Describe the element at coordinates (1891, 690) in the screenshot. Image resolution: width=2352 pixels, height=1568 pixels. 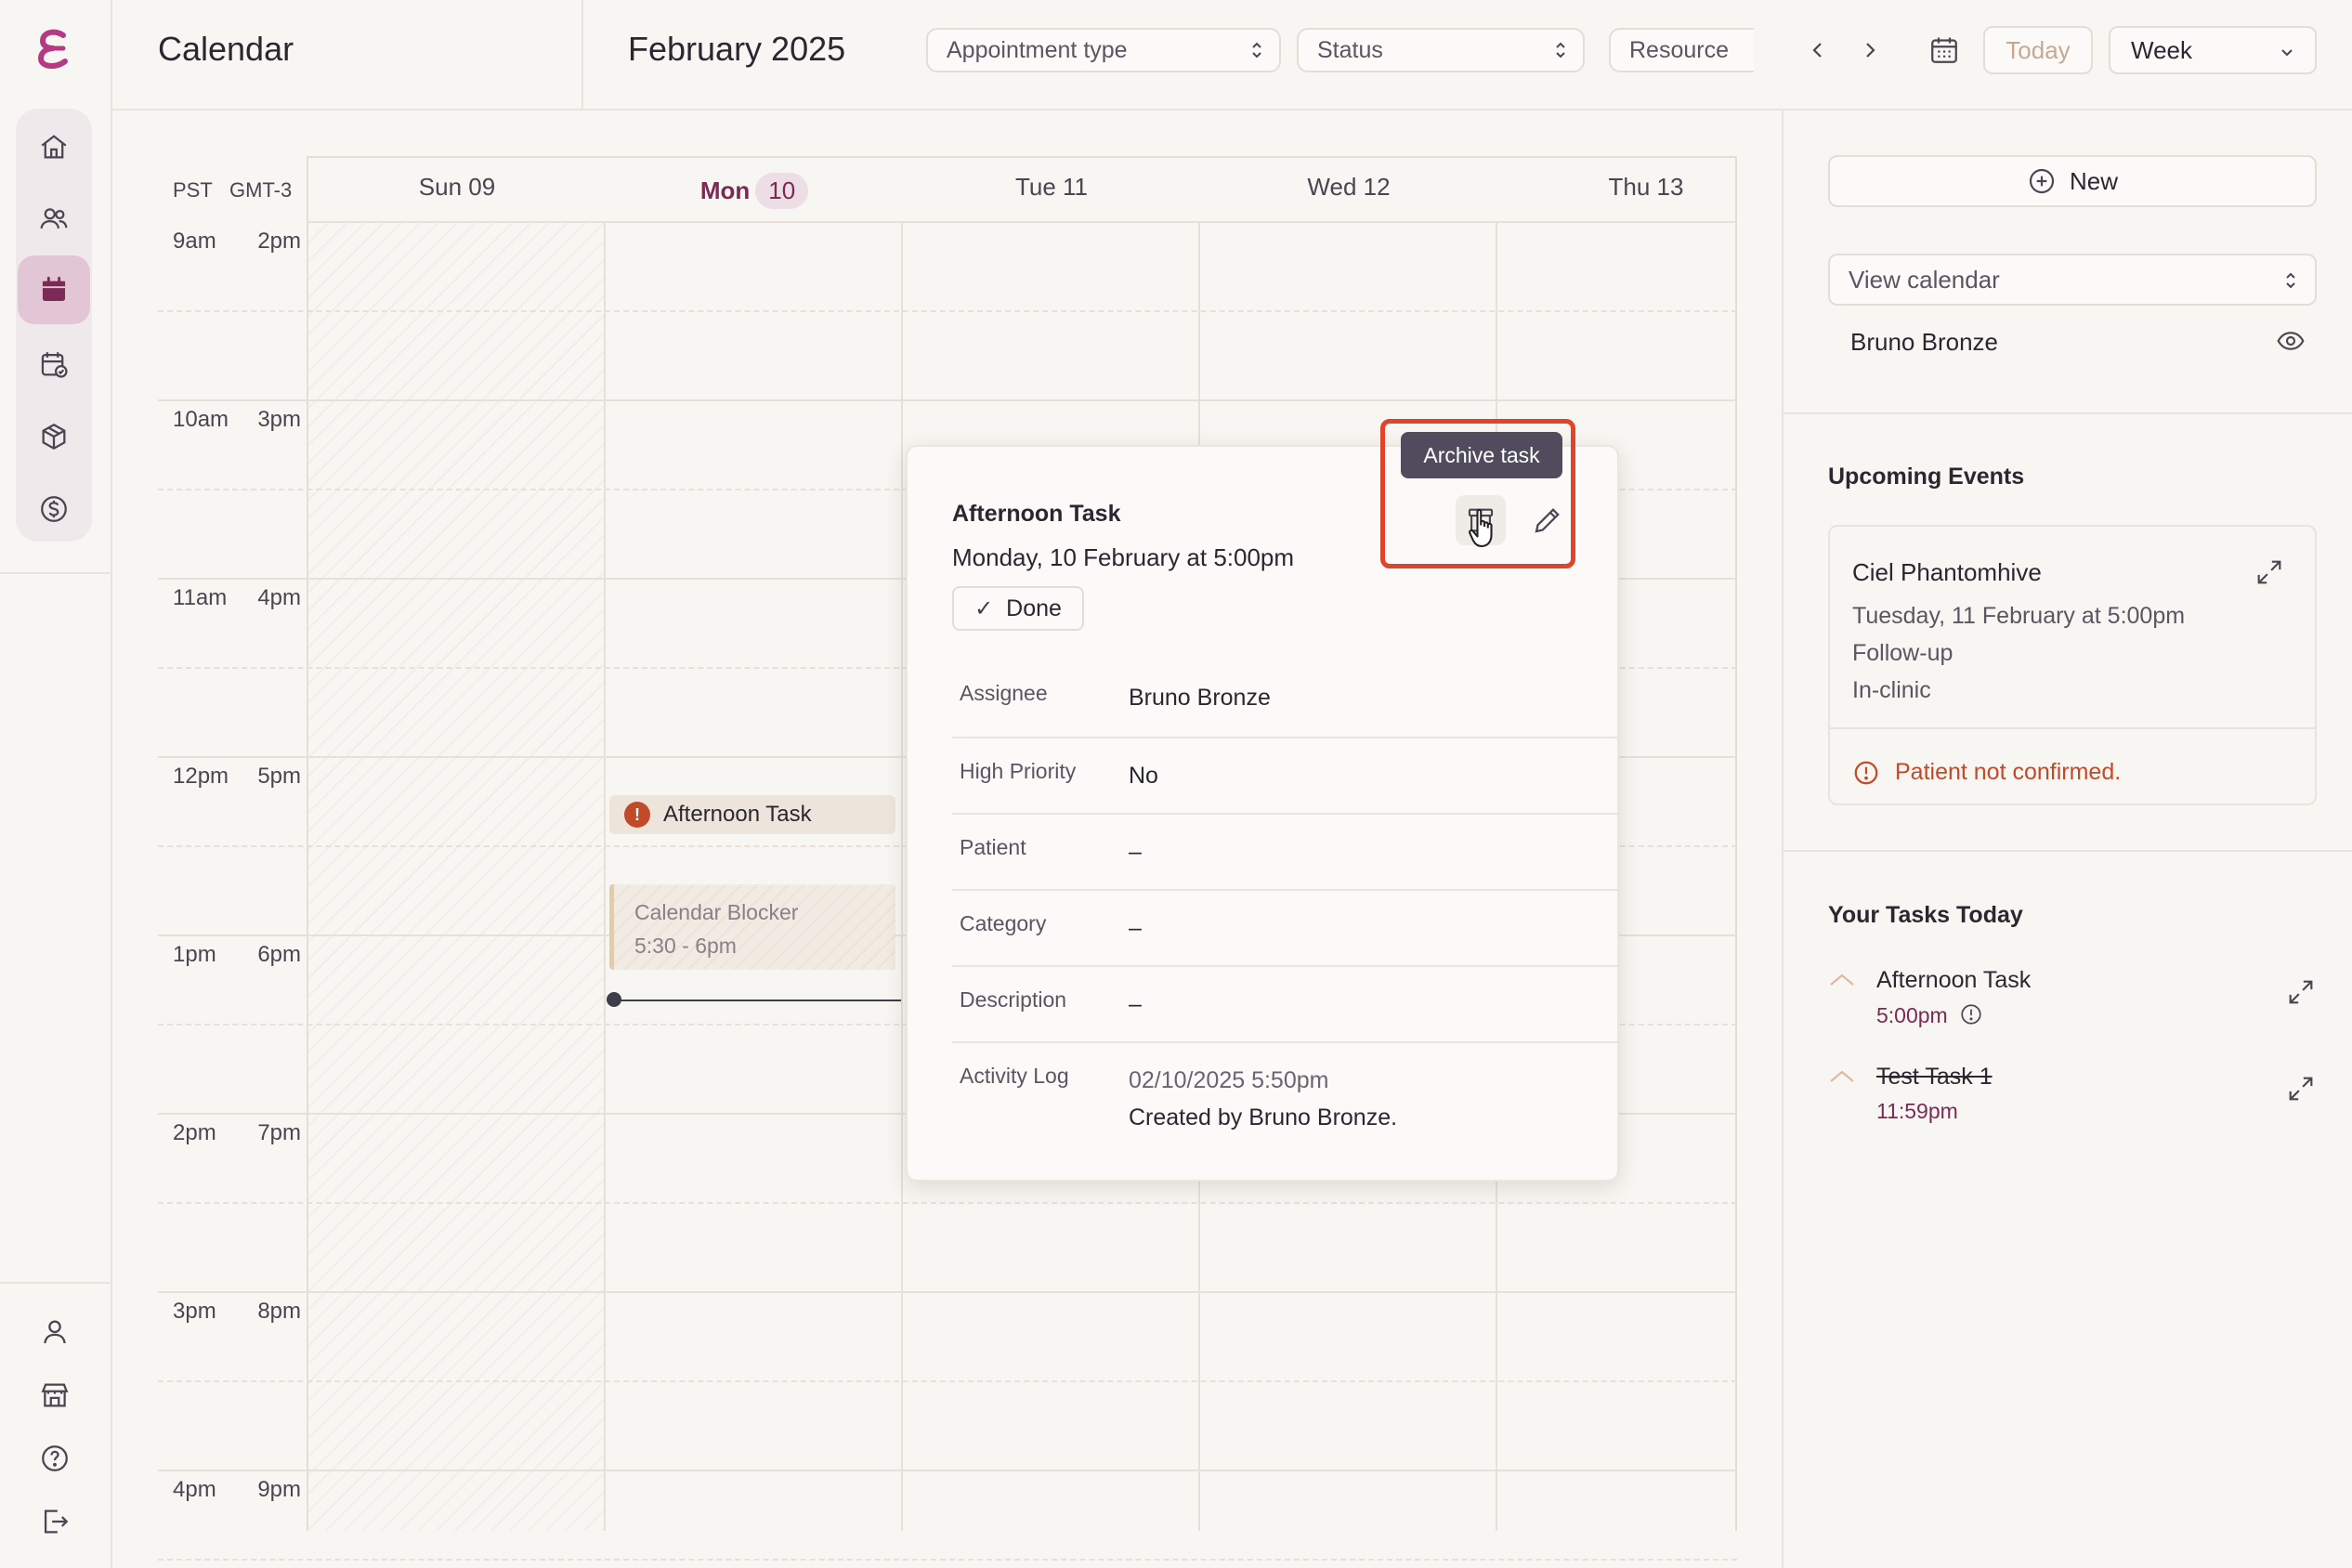
I see `event-location: In-clinic` at that location.